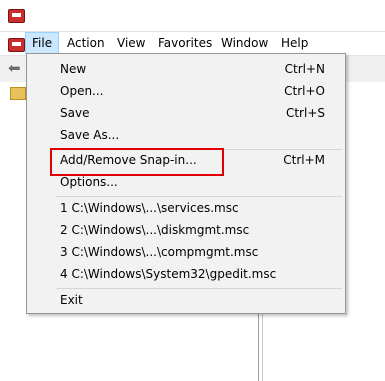 The height and width of the screenshot is (381, 385). Describe the element at coordinates (304, 69) in the screenshot. I see `menu-item-shortcut: Ctrl+N` at that location.